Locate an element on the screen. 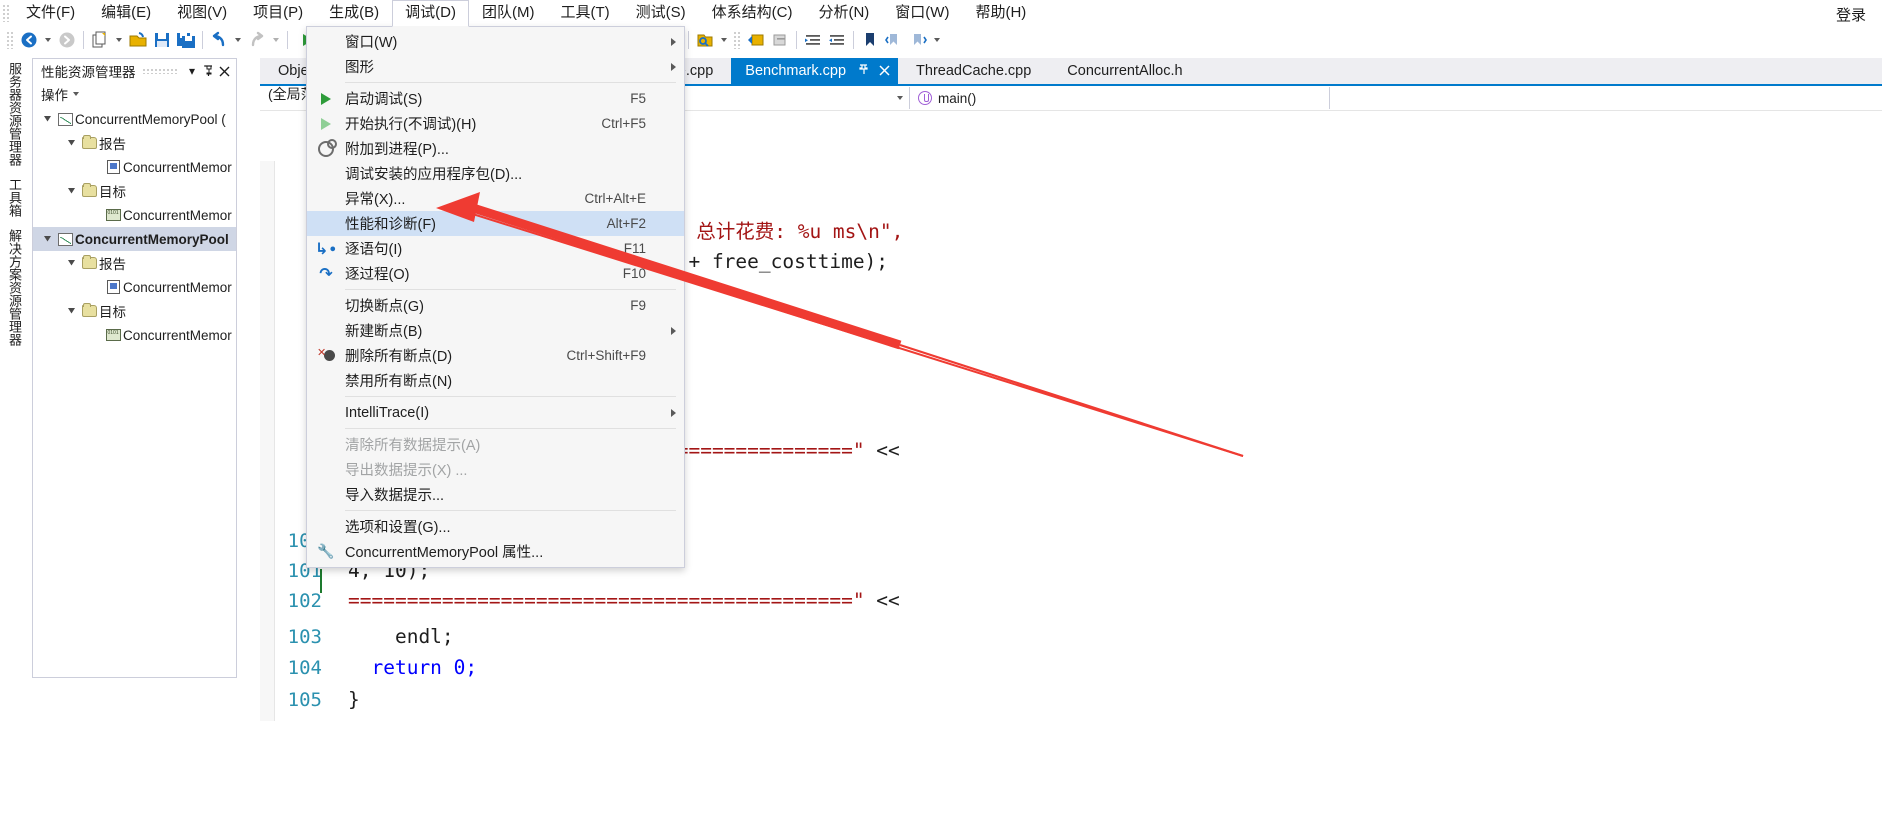 This screenshot has height=813, width=1882. tree-node-label: 目标 is located at coordinates (112, 312).